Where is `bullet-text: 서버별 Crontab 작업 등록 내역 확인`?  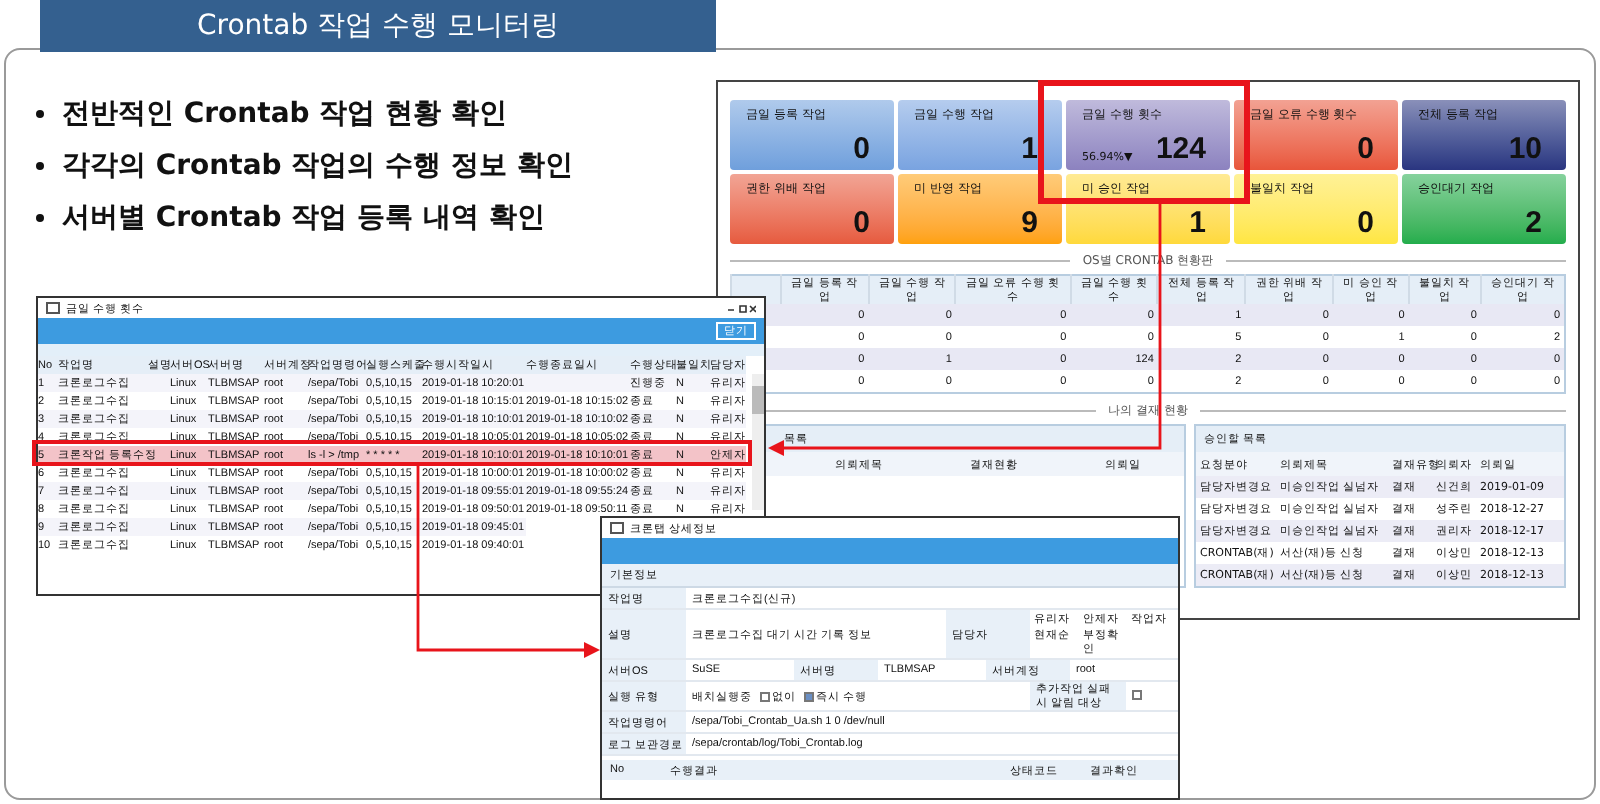 bullet-text: 서버별 Crontab 작업 등록 내역 확인 is located at coordinates (303, 218).